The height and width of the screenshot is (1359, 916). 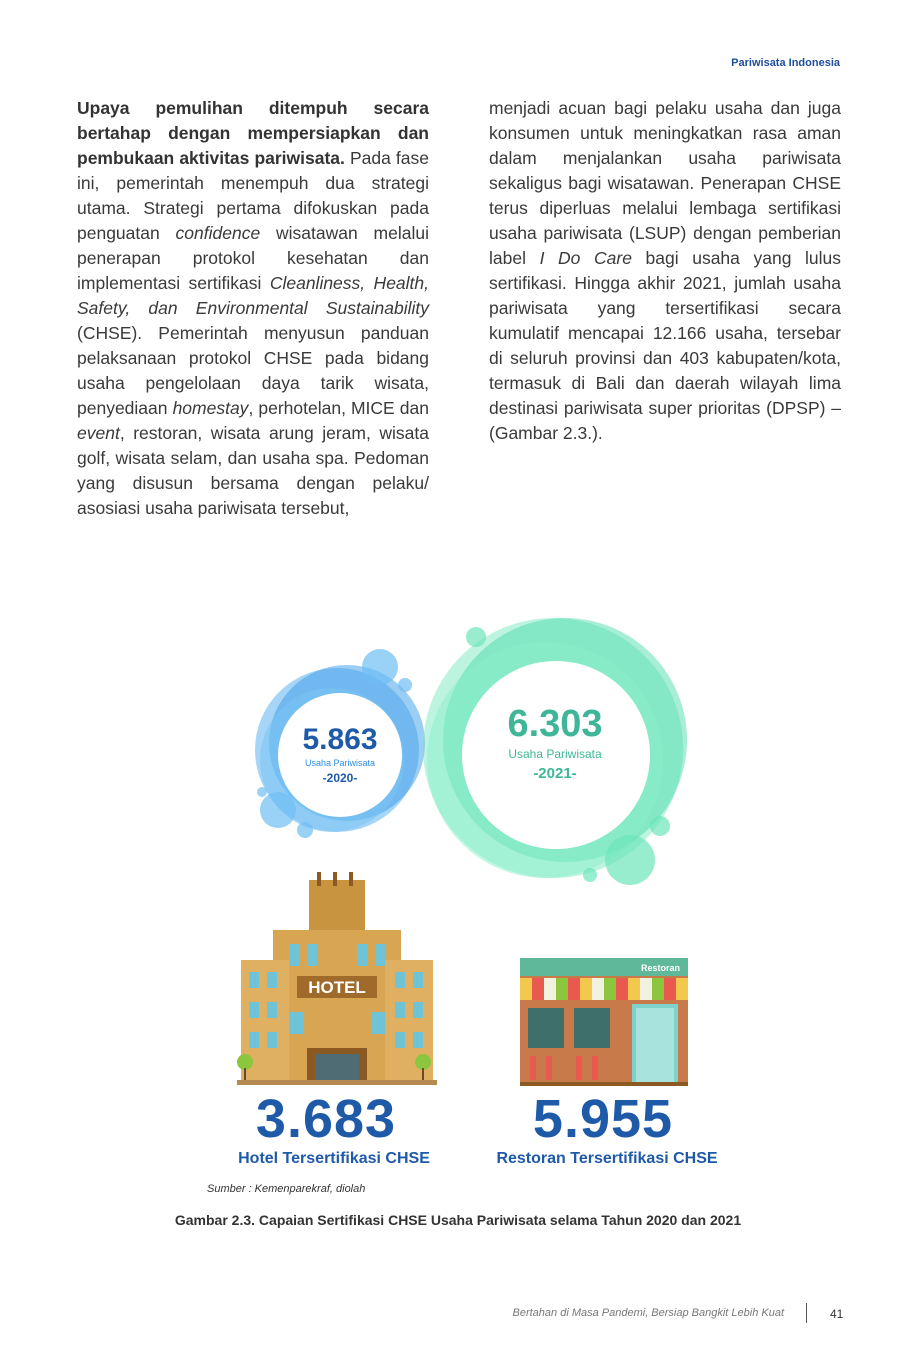 I want to click on bubble-2020: 5.863 Usaha Pariwisata -2020-, so click(x=340, y=754).